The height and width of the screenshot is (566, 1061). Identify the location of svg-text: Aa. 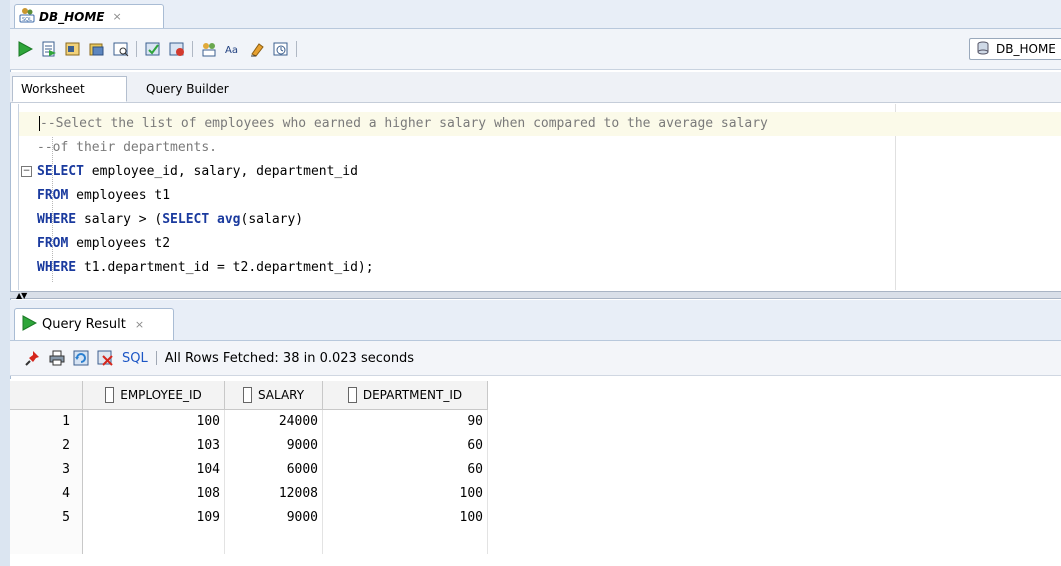
(231, 50).